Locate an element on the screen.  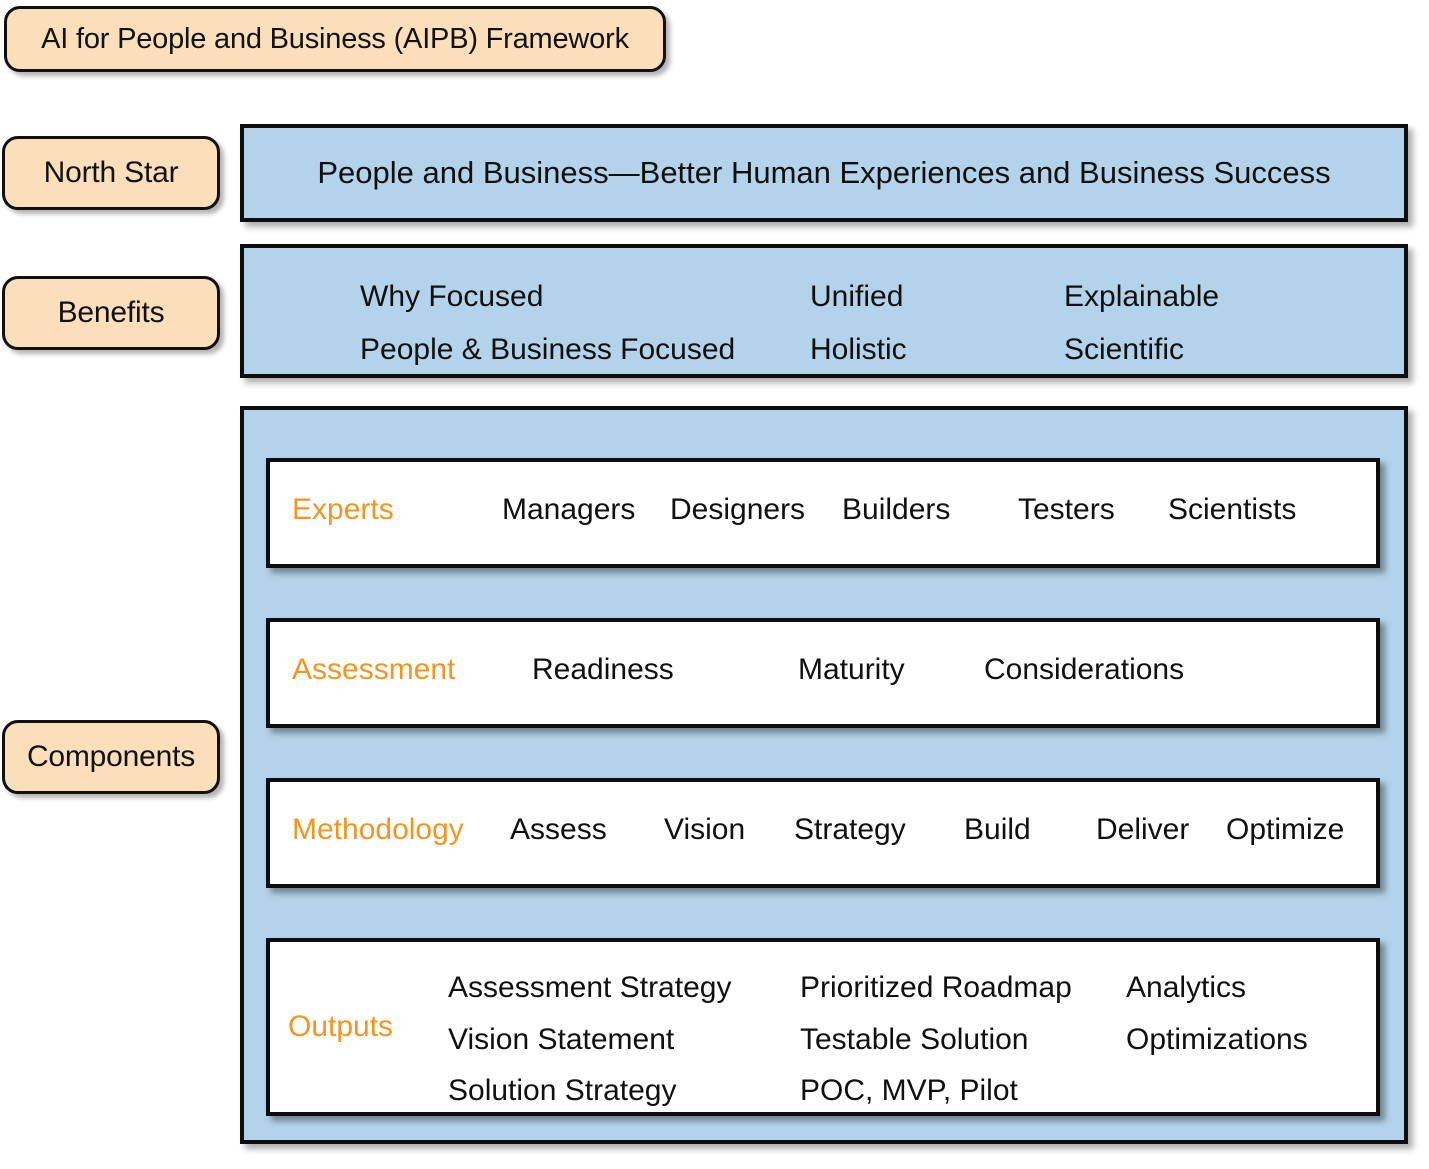
label-benefits: Benefits is located at coordinates (111, 313).